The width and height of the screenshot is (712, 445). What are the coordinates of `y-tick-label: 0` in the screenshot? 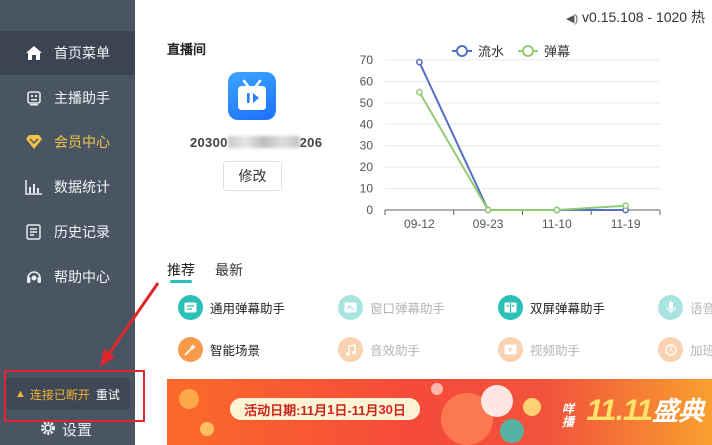 It's located at (369, 210).